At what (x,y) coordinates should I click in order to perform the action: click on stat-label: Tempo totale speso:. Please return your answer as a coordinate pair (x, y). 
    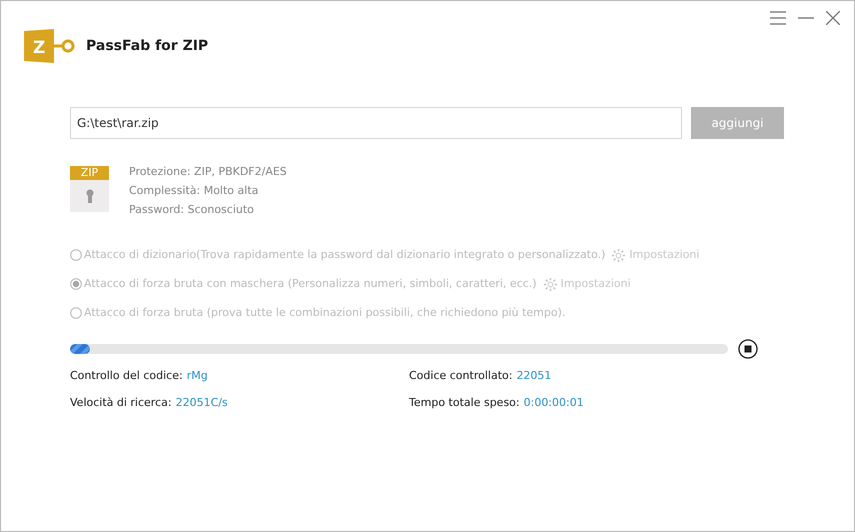
    Looking at the image, I should click on (464, 402).